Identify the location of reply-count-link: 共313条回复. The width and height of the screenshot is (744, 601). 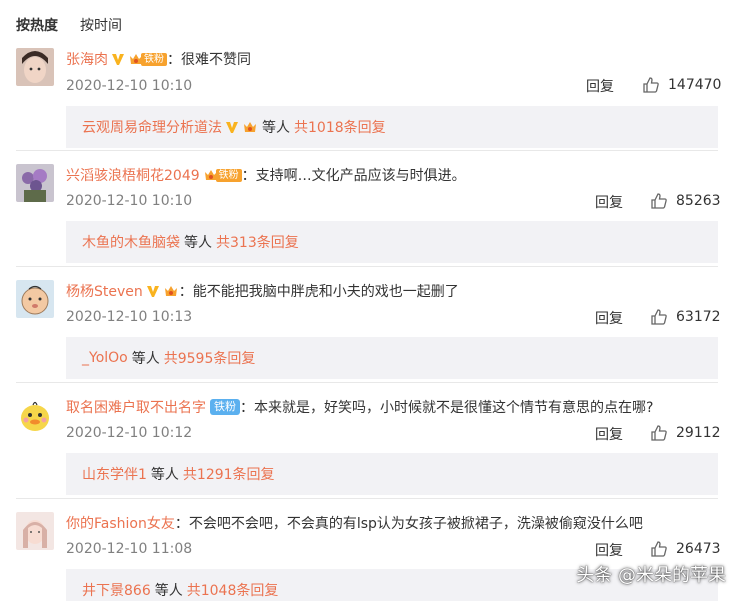
(257, 242).